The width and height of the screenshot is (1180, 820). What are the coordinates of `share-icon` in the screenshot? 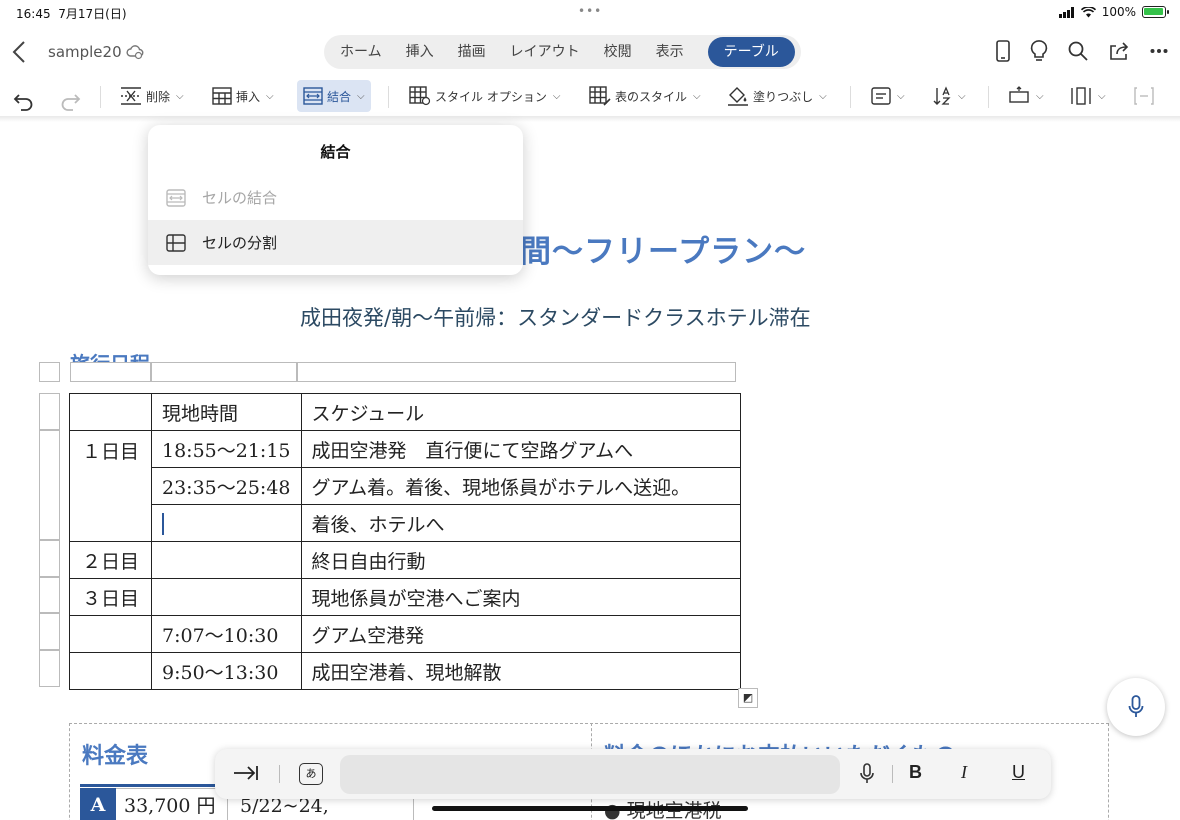 It's located at (1119, 51).